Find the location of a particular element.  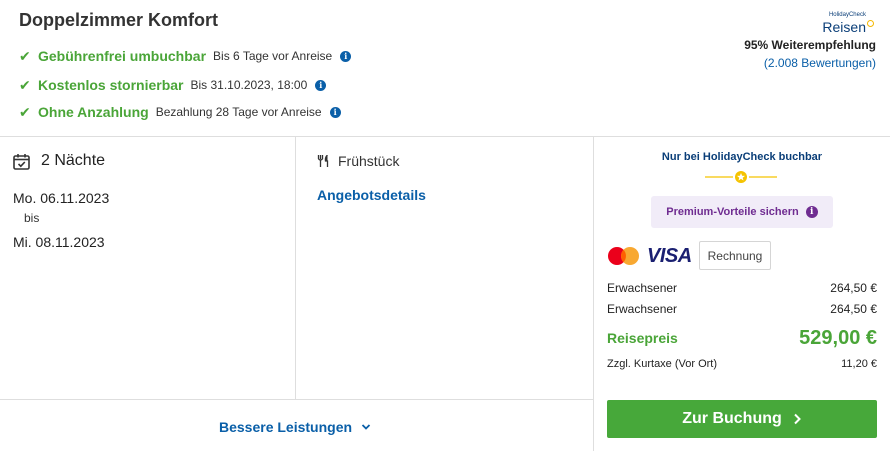

feature-name: Gebührenfrei umbuchbar is located at coordinates (122, 56).